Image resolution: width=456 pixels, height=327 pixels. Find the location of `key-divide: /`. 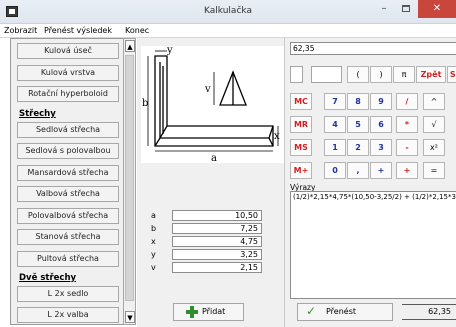

key-divide: / is located at coordinates (407, 101).